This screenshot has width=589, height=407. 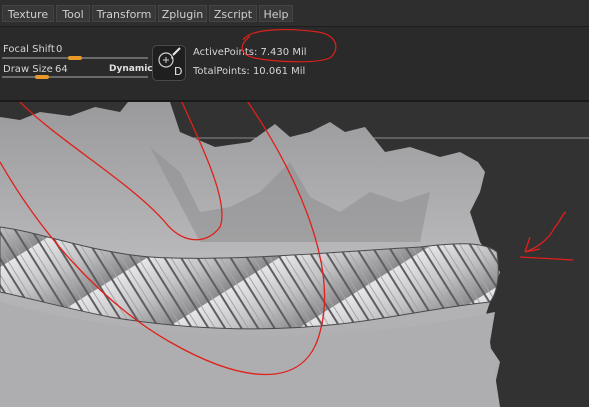 I want to click on focal-shift-slider, so click(x=75, y=58).